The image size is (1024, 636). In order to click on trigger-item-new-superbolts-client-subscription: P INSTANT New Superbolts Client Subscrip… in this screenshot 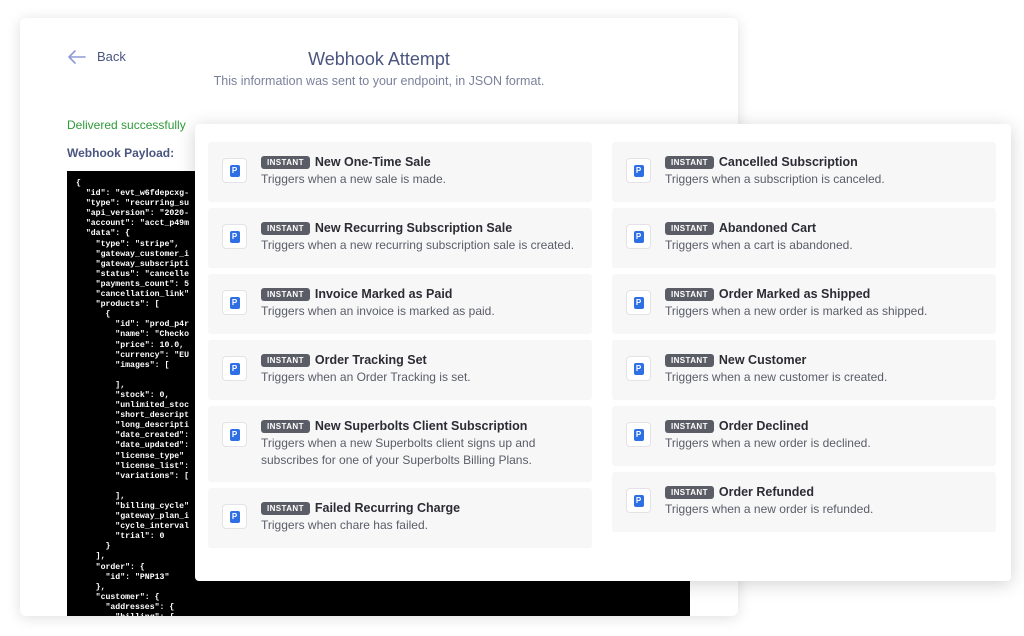, I will do `click(400, 444)`.